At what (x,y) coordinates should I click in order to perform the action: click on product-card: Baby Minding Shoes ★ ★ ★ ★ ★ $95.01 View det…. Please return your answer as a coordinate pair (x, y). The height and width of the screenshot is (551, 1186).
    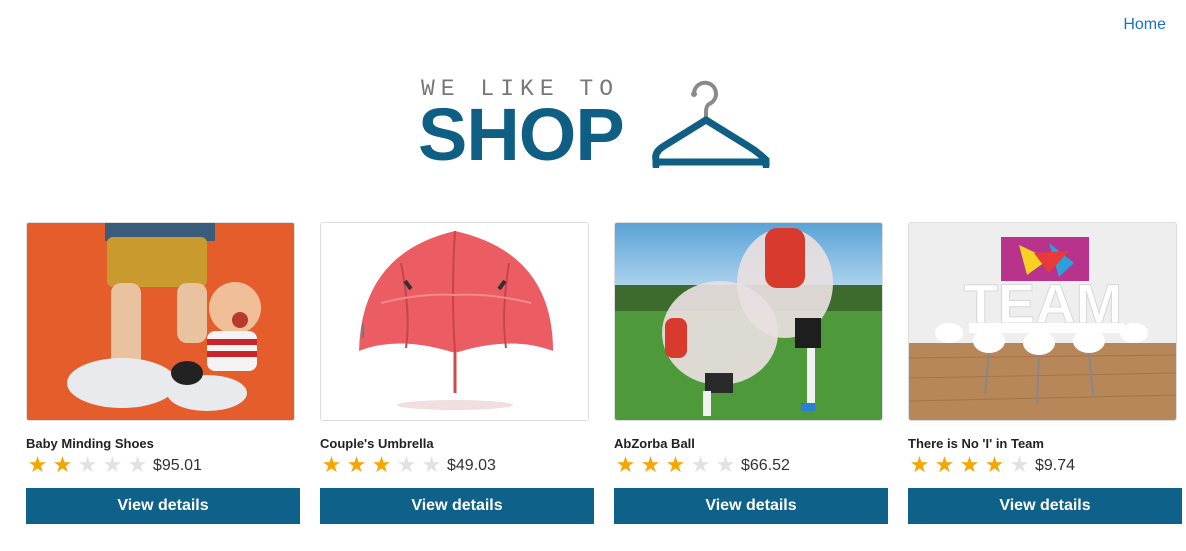
    Looking at the image, I should click on (163, 373).